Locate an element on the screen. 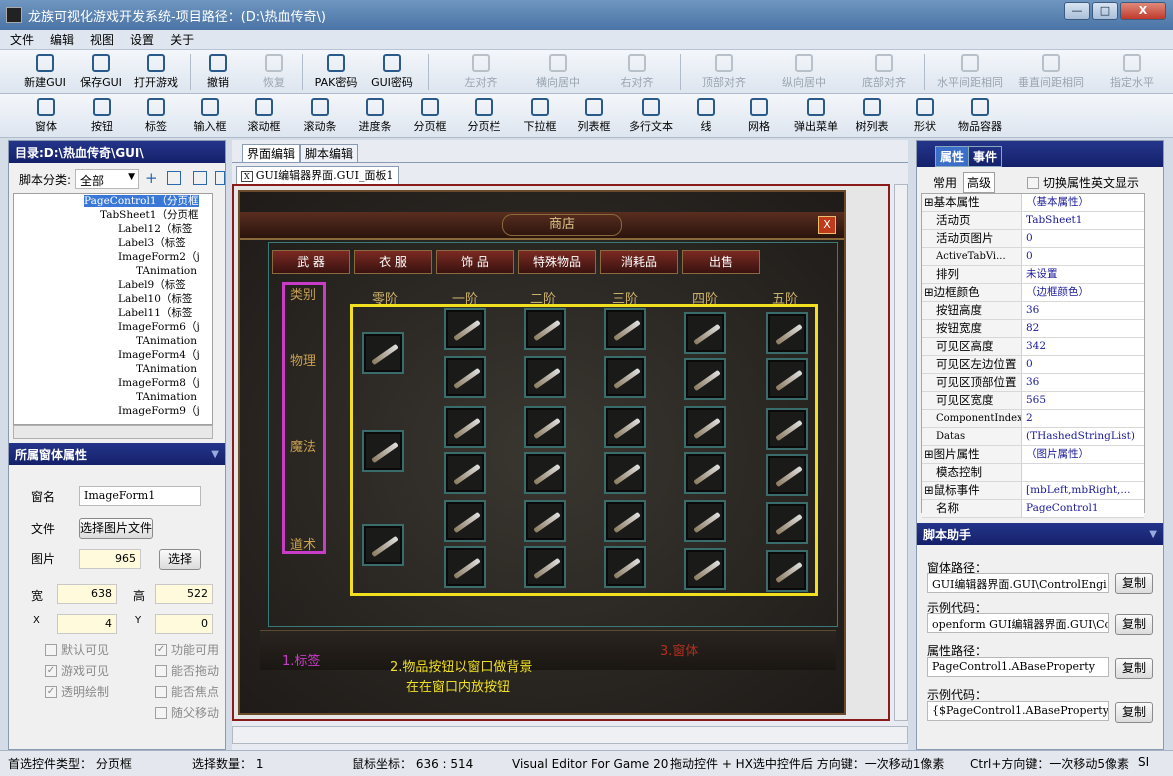 This screenshot has width=1173, height=776. line-tool: 线 is located at coordinates (706, 116).